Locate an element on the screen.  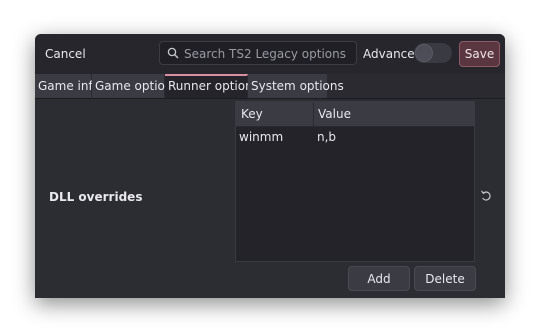
reset-icon is located at coordinates (486, 196).